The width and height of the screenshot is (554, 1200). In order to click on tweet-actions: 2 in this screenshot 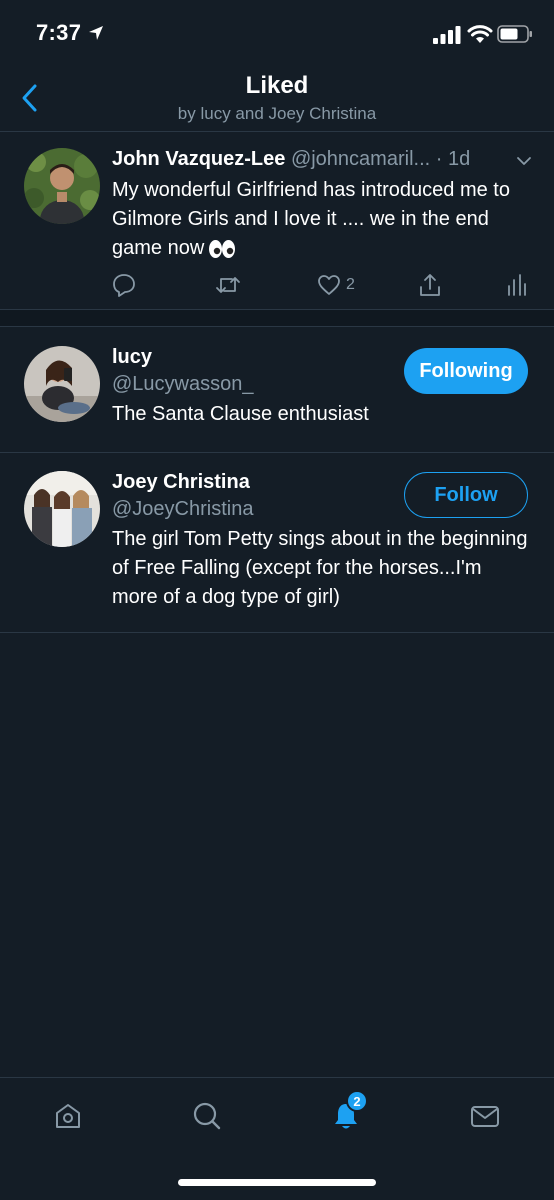, I will do `click(277, 286)`.